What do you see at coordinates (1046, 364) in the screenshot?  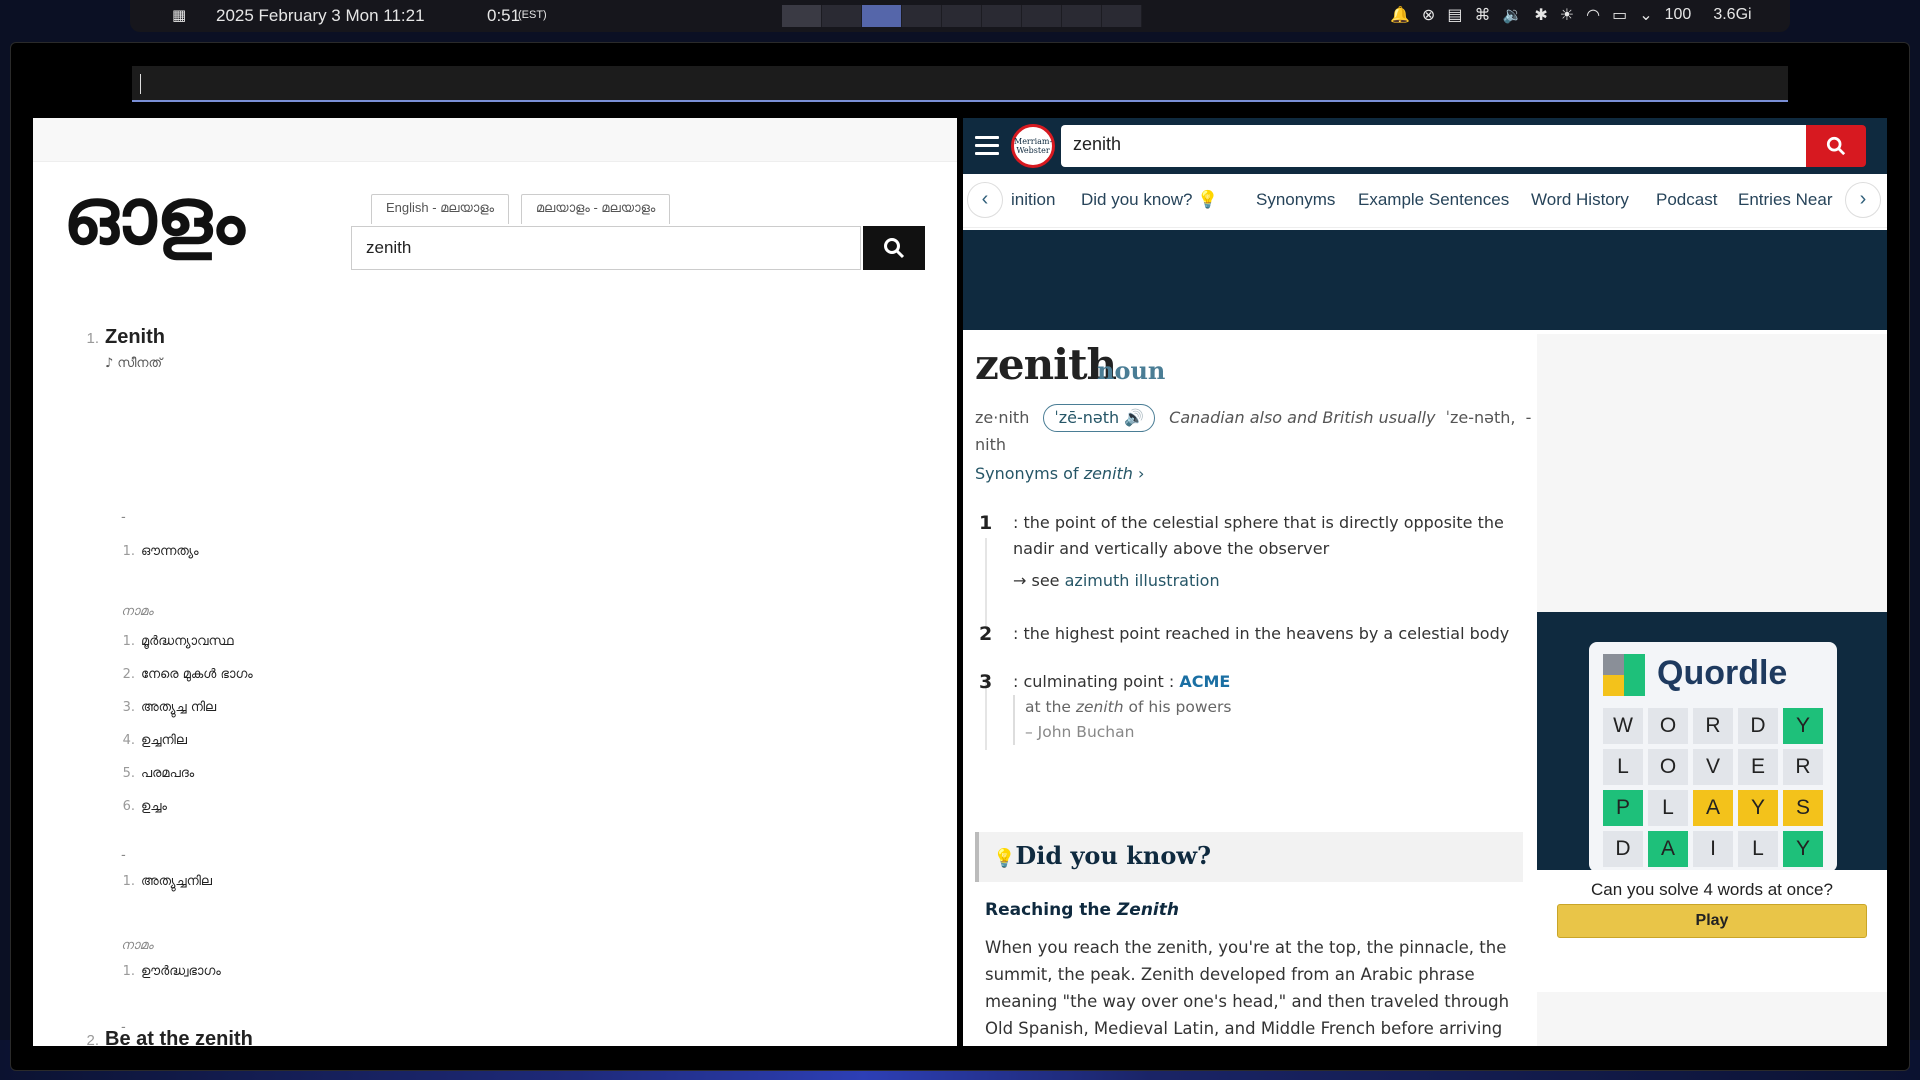 I see `headword: zenith` at bounding box center [1046, 364].